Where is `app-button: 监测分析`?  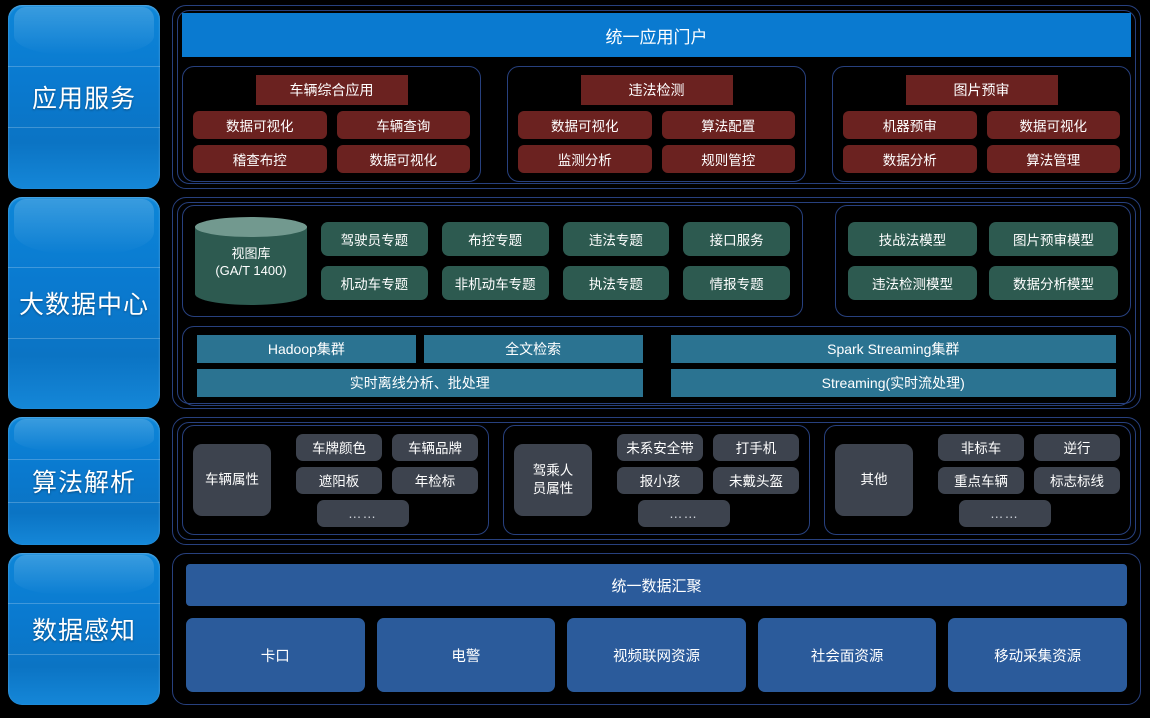 app-button: 监测分析 is located at coordinates (585, 159).